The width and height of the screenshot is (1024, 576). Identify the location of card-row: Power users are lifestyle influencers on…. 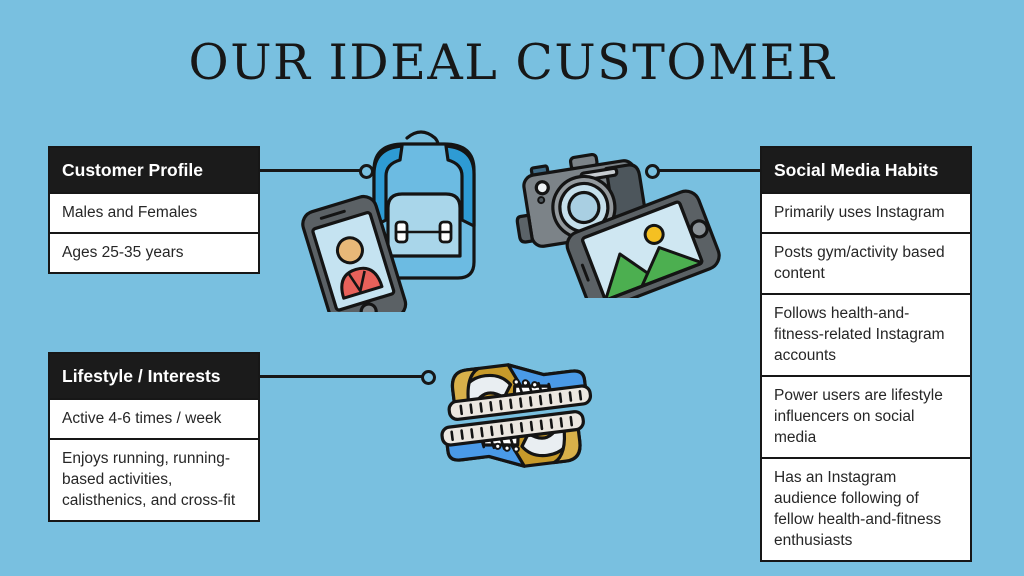
(866, 416).